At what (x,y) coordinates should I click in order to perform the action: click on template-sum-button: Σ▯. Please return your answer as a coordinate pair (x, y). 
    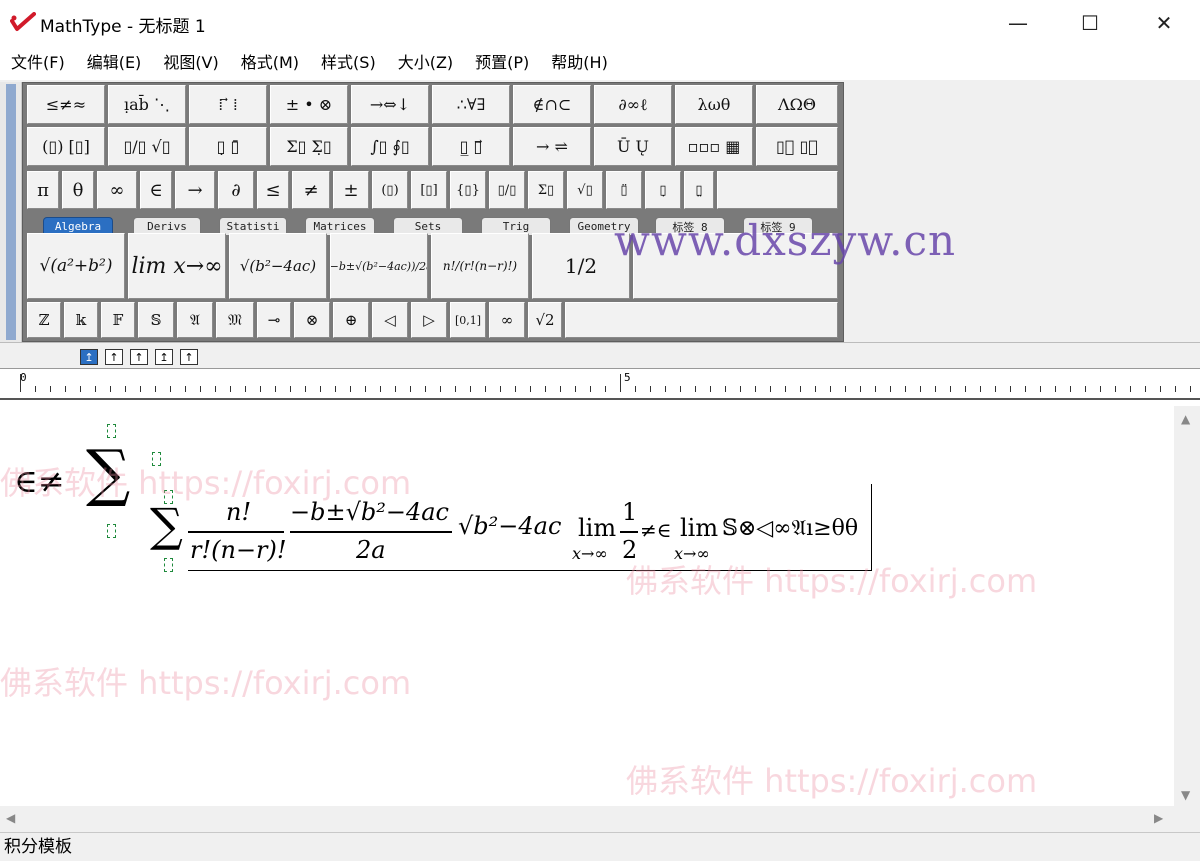
    Looking at the image, I should click on (546, 190).